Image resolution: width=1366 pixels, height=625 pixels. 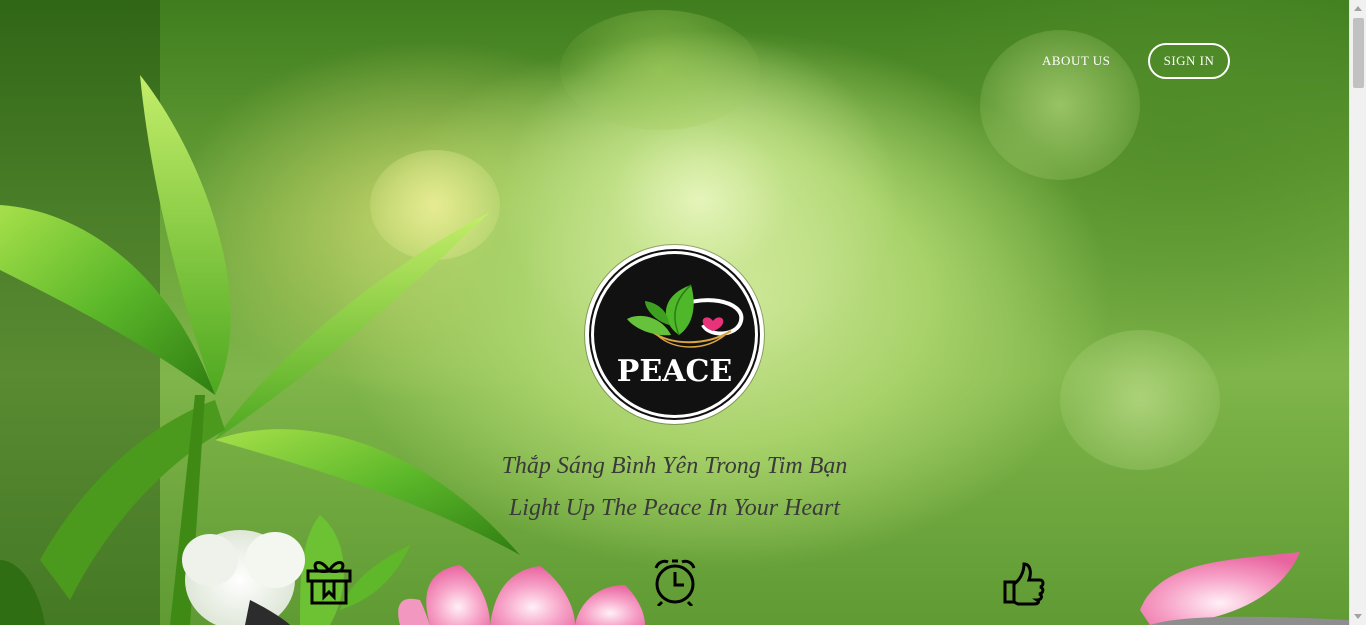 What do you see at coordinates (1358, 53) in the screenshot?
I see `scrollbar-thumb` at bounding box center [1358, 53].